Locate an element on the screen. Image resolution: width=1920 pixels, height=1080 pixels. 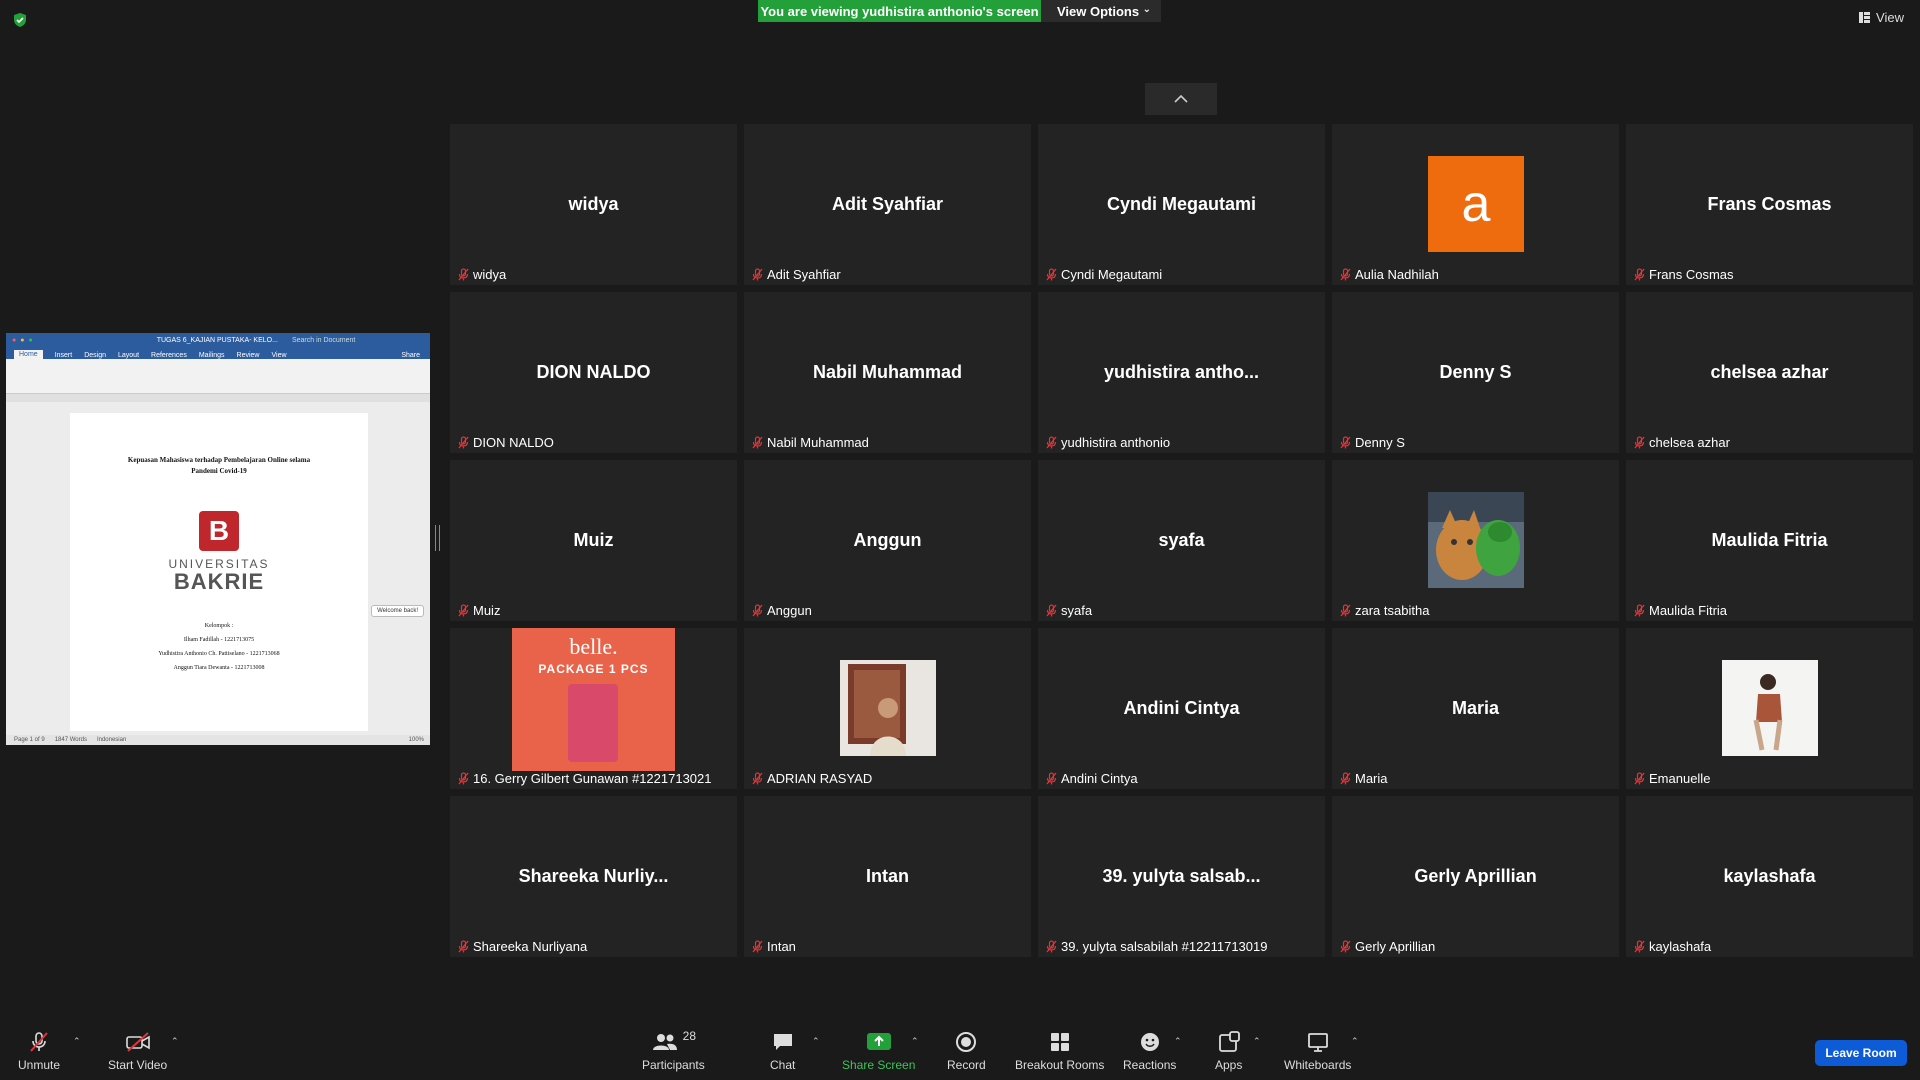
participant-display-name: Anggun is located at coordinates (887, 540).